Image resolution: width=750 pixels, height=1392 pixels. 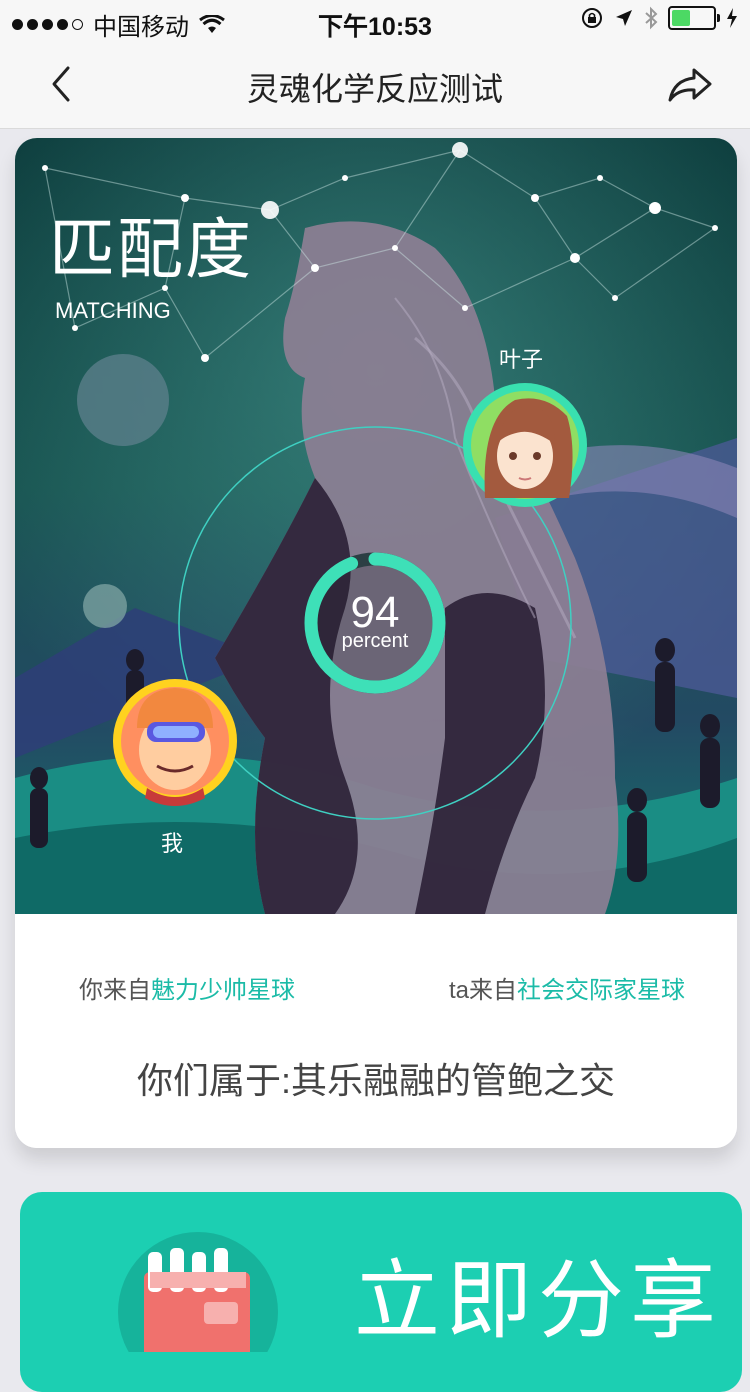 I want to click on match-subtitle: MATCHING, so click(x=113, y=310).